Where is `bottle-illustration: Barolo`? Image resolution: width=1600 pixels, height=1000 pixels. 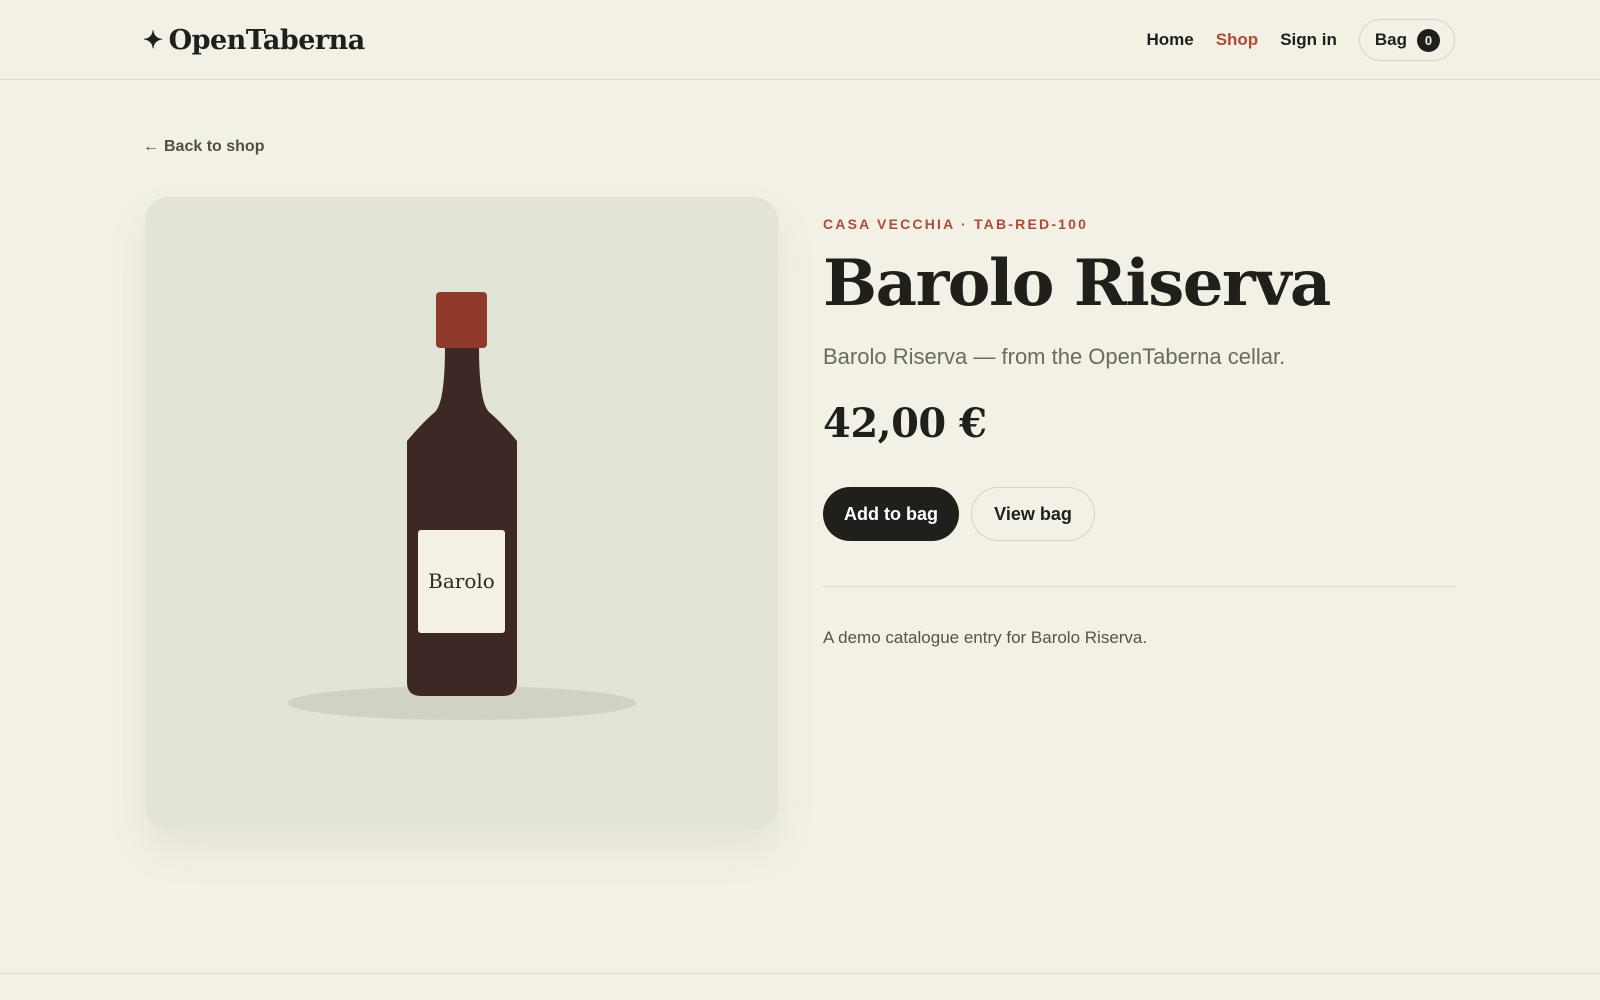
bottle-illustration: Barolo is located at coordinates (462, 506).